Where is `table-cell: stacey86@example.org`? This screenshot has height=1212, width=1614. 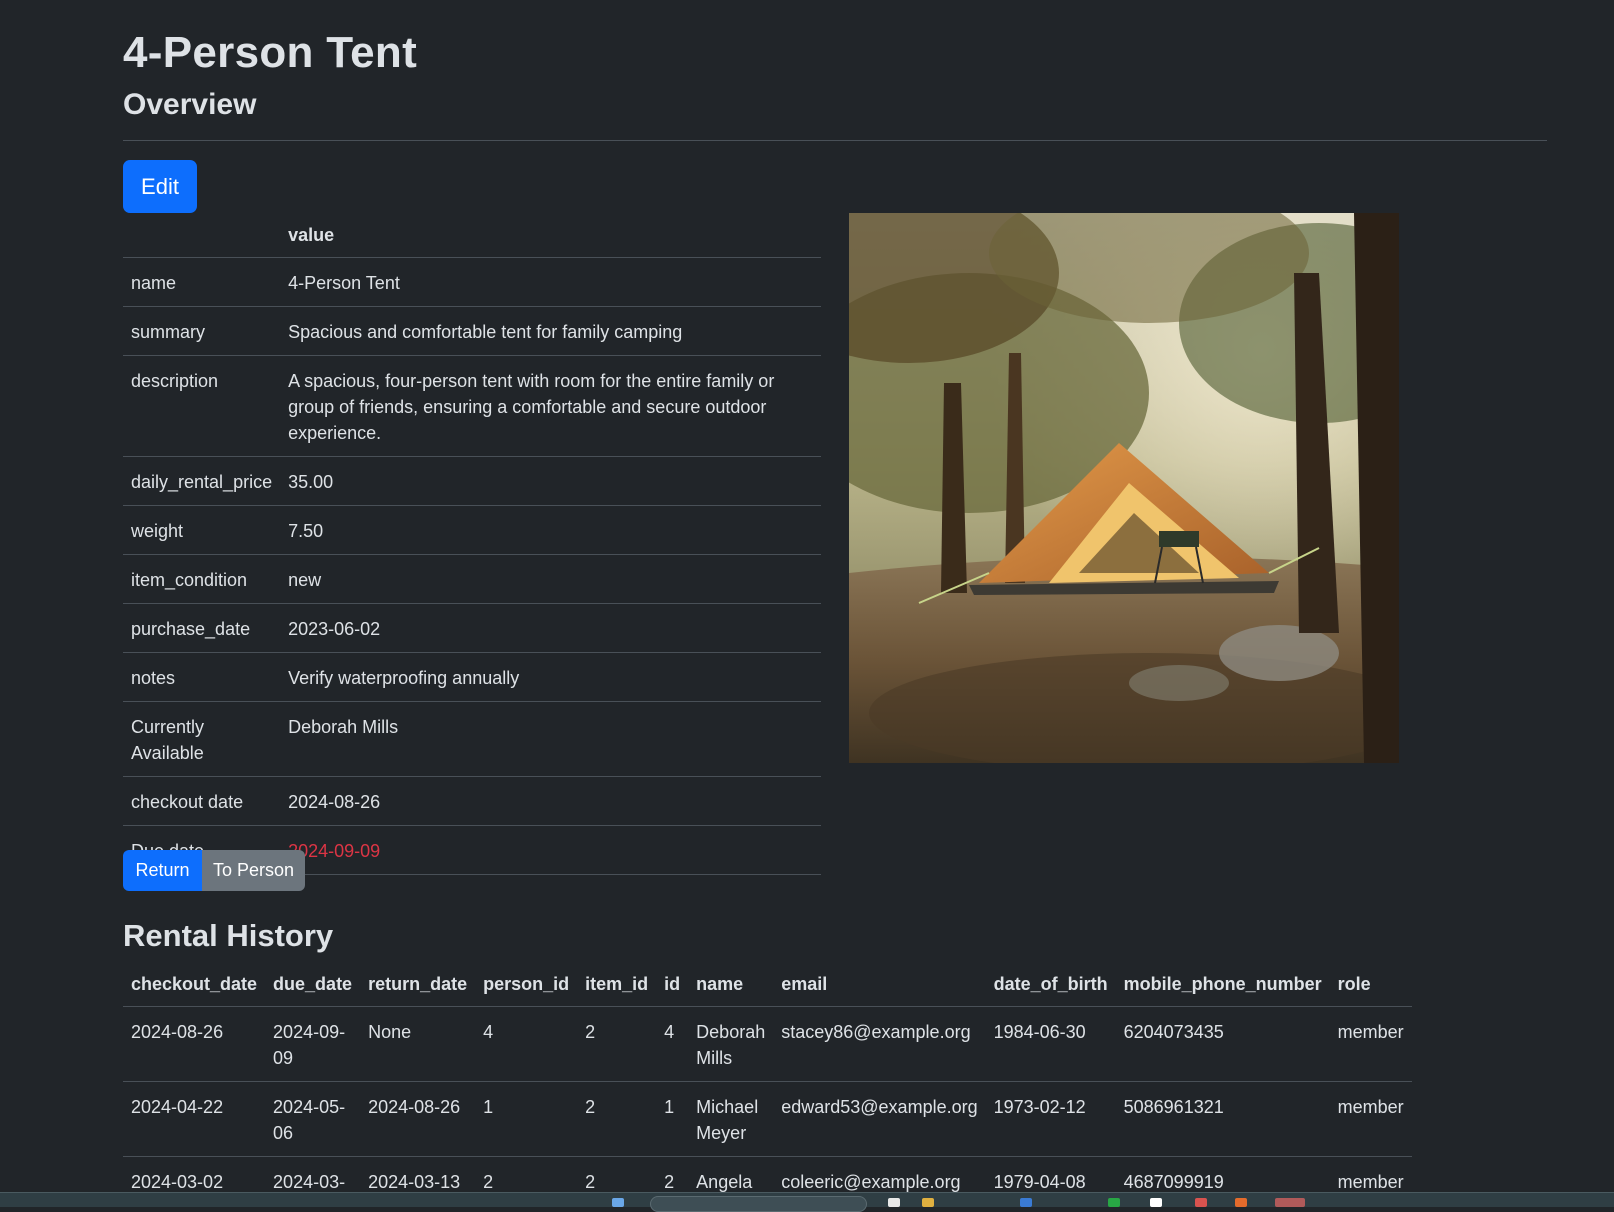
table-cell: stacey86@example.org is located at coordinates (879, 1044).